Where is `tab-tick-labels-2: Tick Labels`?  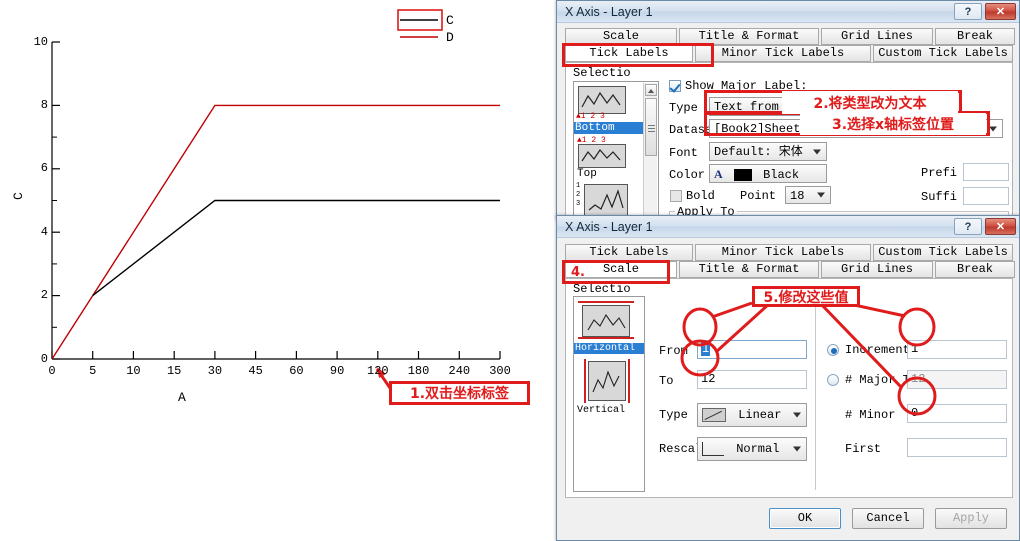
tab-tick-labels-2: Tick Labels is located at coordinates (629, 252).